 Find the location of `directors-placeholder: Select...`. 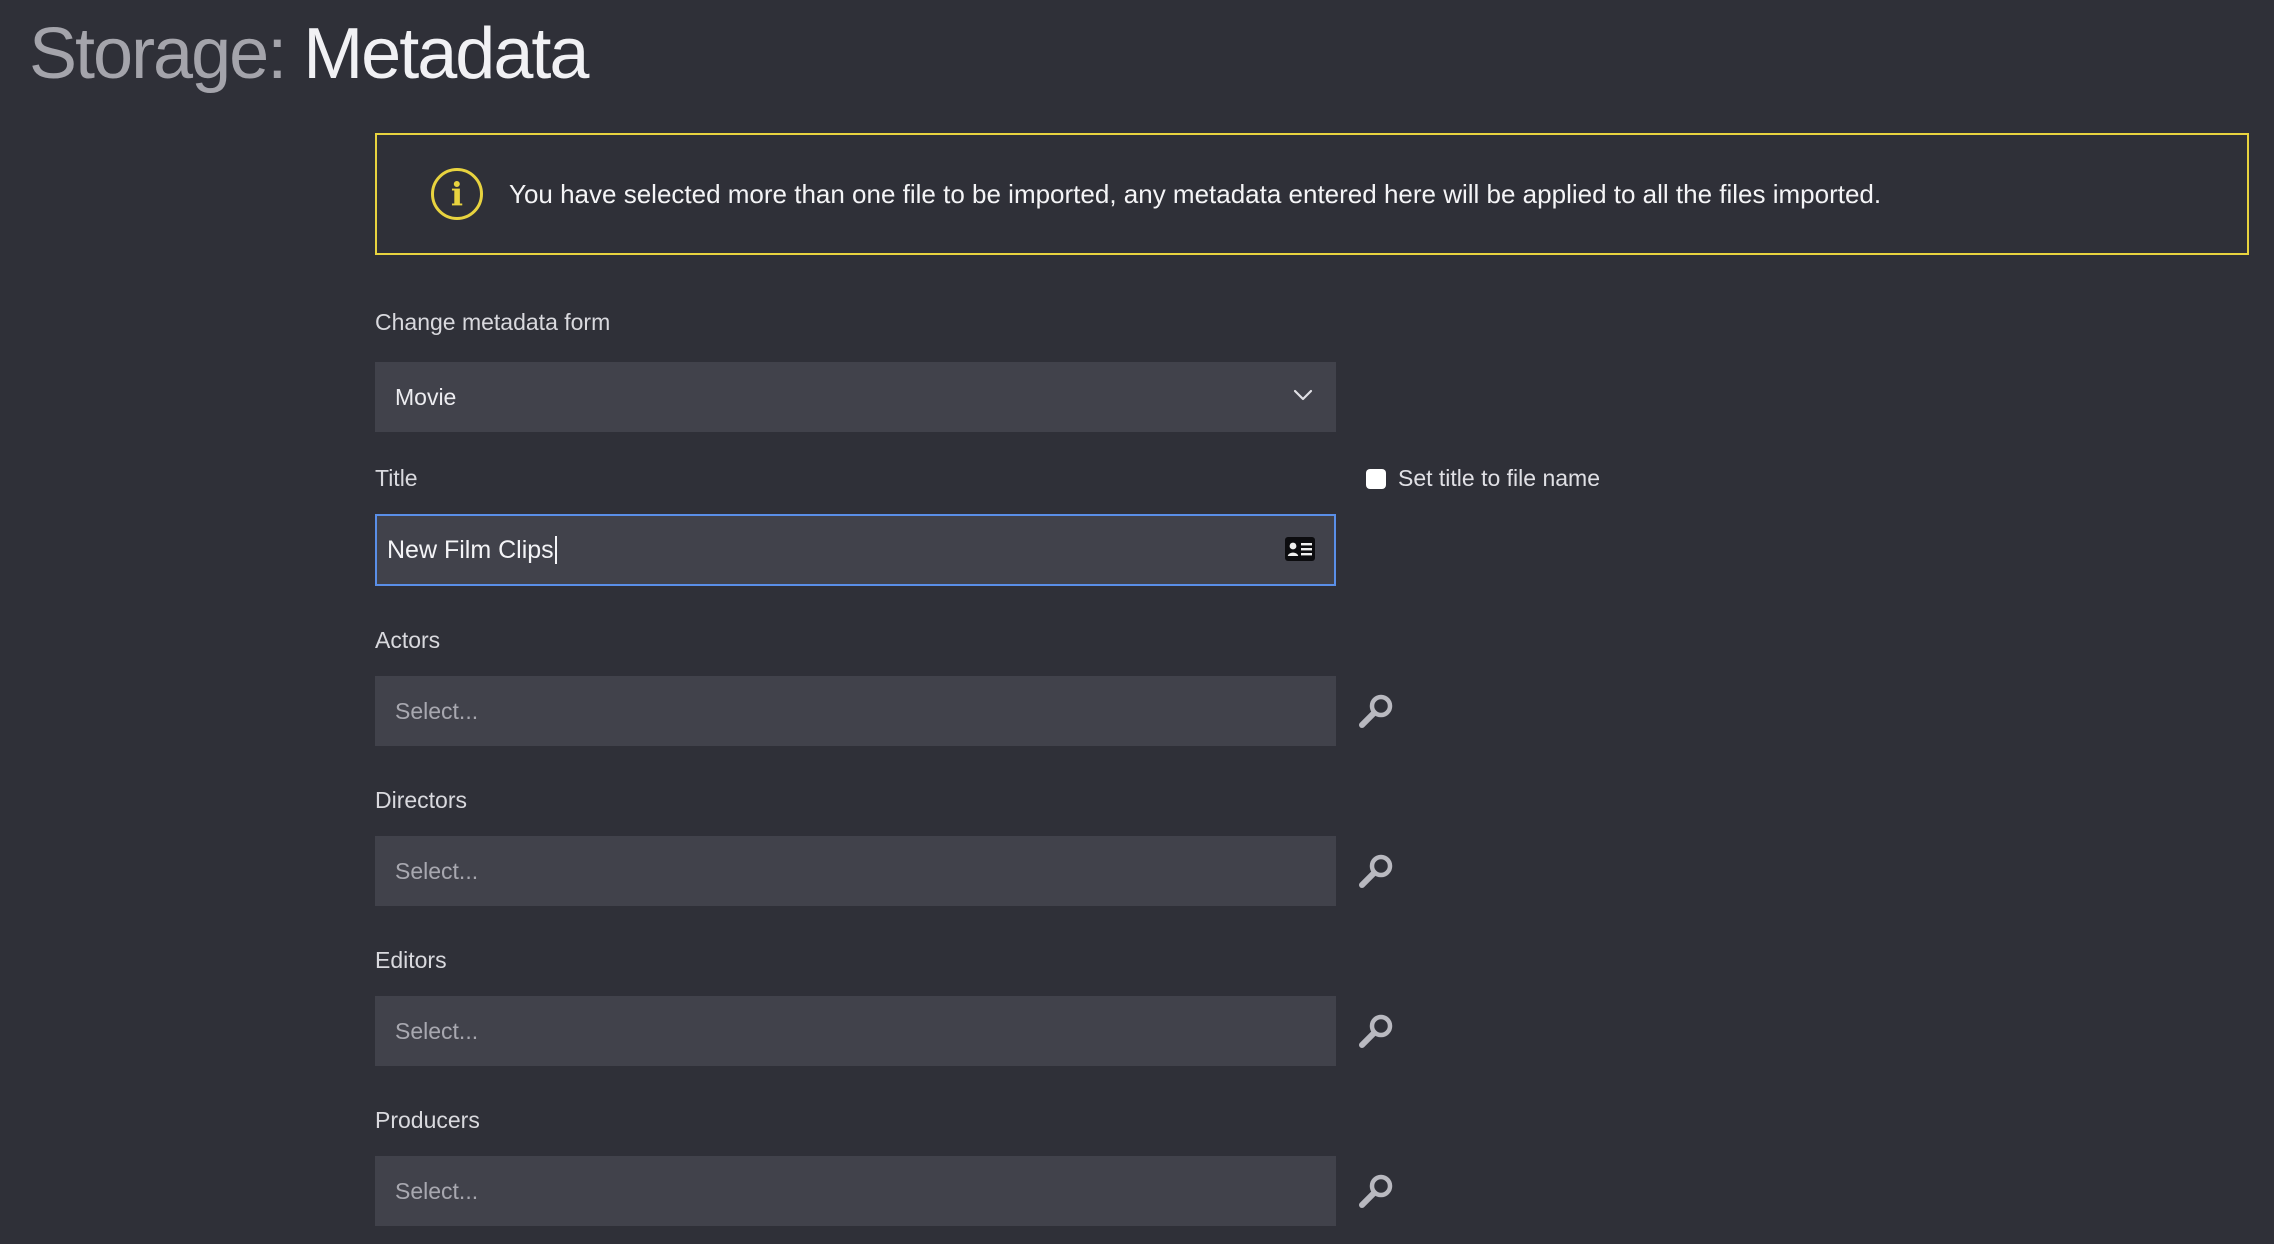

directors-placeholder: Select... is located at coordinates (437, 870).